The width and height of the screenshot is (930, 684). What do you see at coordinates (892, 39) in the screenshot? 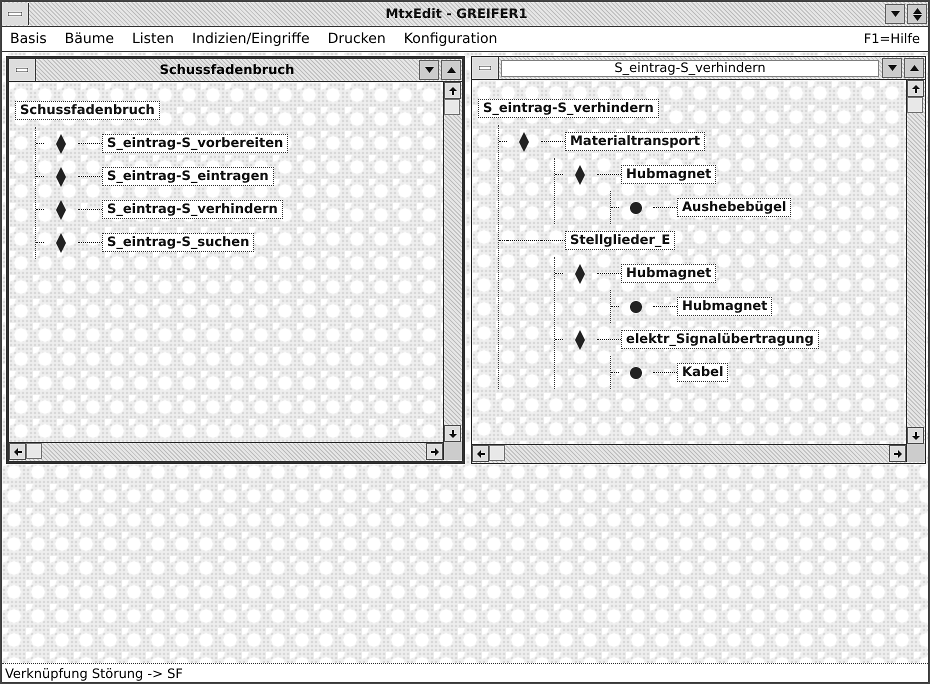
I see `help-hint: F1=Hilfe` at bounding box center [892, 39].